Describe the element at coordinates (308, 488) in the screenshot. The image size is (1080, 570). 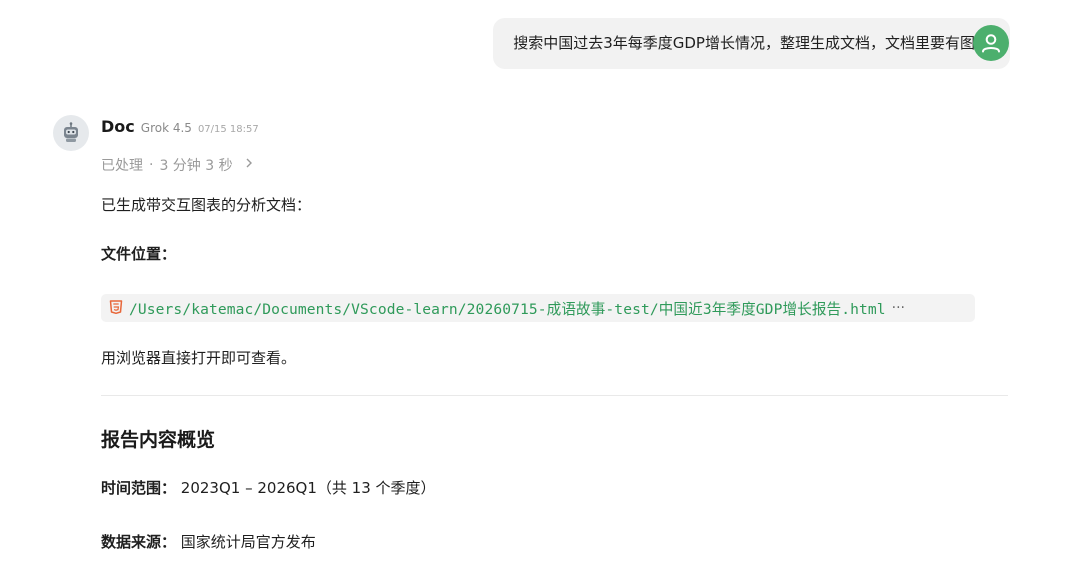
I see `time-range-value: 2023Q1 – 2026Q1（共 13 个季度）` at that location.